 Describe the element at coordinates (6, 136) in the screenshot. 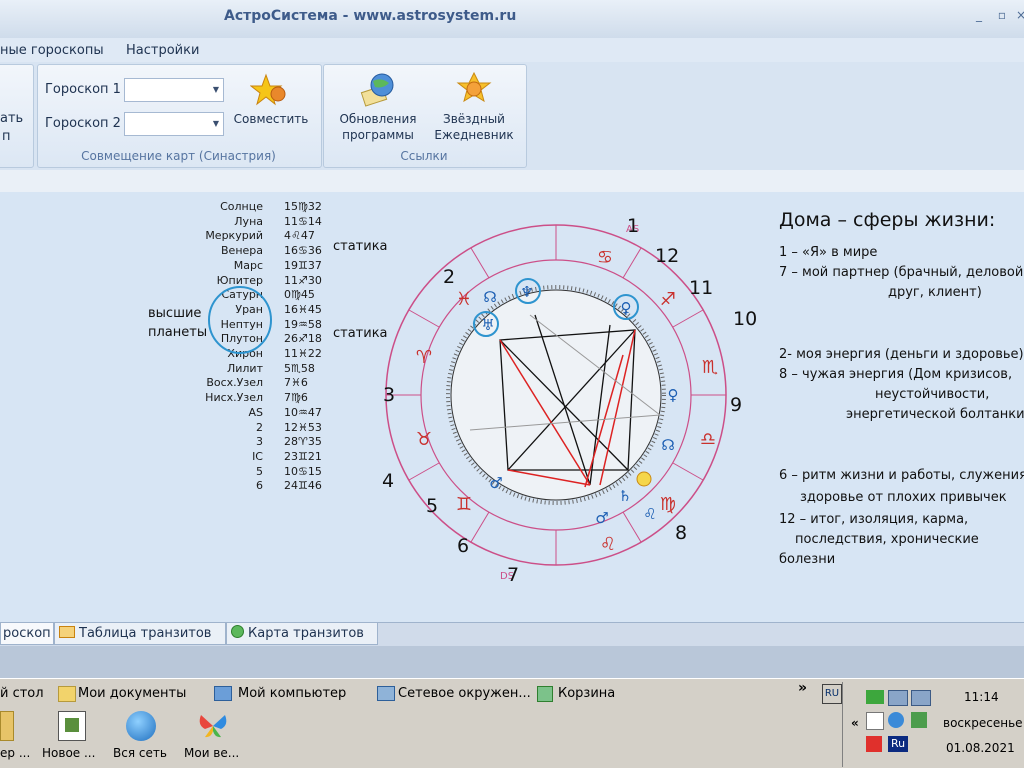

I see `cut-label-2: п` at that location.